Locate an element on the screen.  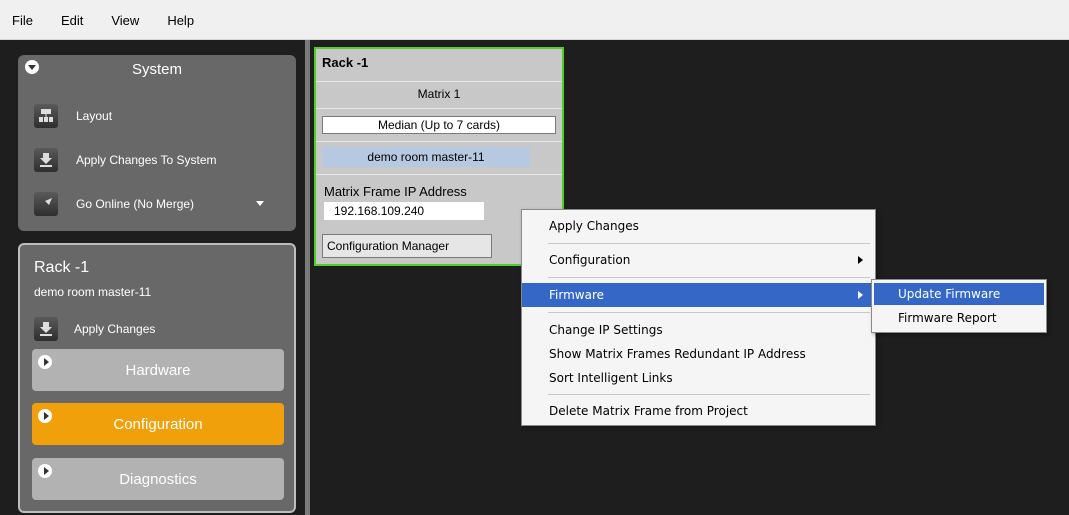
rack-card-title: Rack -1 is located at coordinates (345, 62).